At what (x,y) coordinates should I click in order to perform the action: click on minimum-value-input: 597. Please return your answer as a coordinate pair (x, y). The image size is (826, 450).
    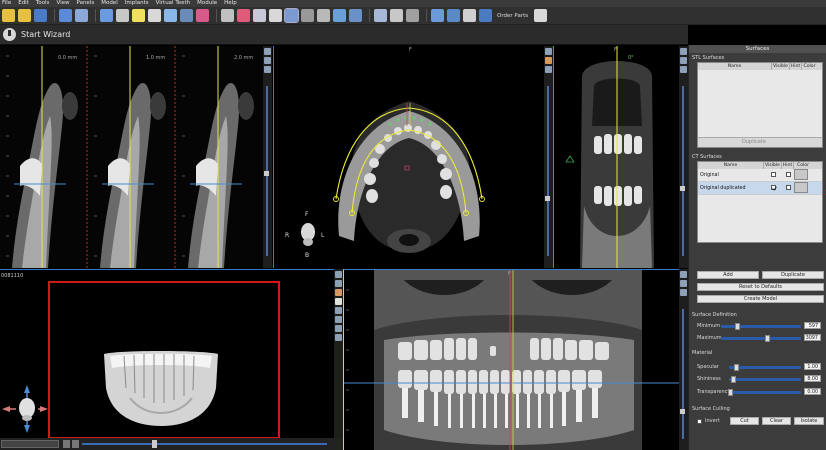
    Looking at the image, I should click on (812, 325).